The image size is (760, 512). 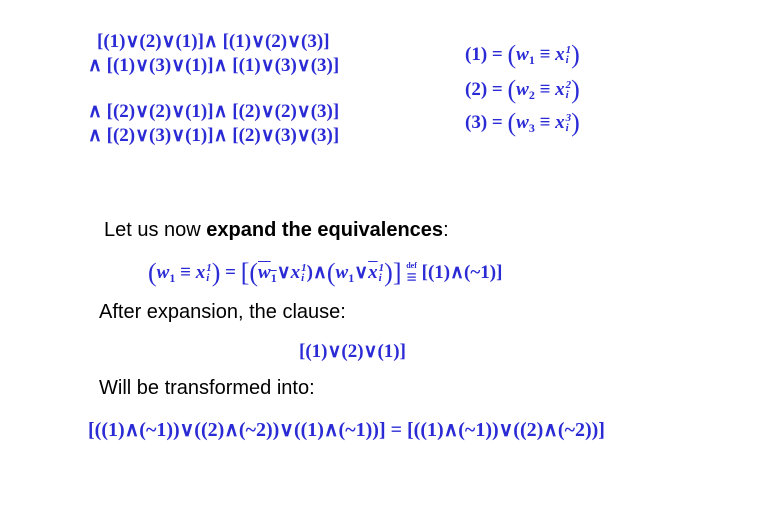 What do you see at coordinates (213, 41) in the screenshot?
I see `clause-line-1: [(1)∨(2)∨(1)]∧ [(1)∨(2)∨(3)]` at bounding box center [213, 41].